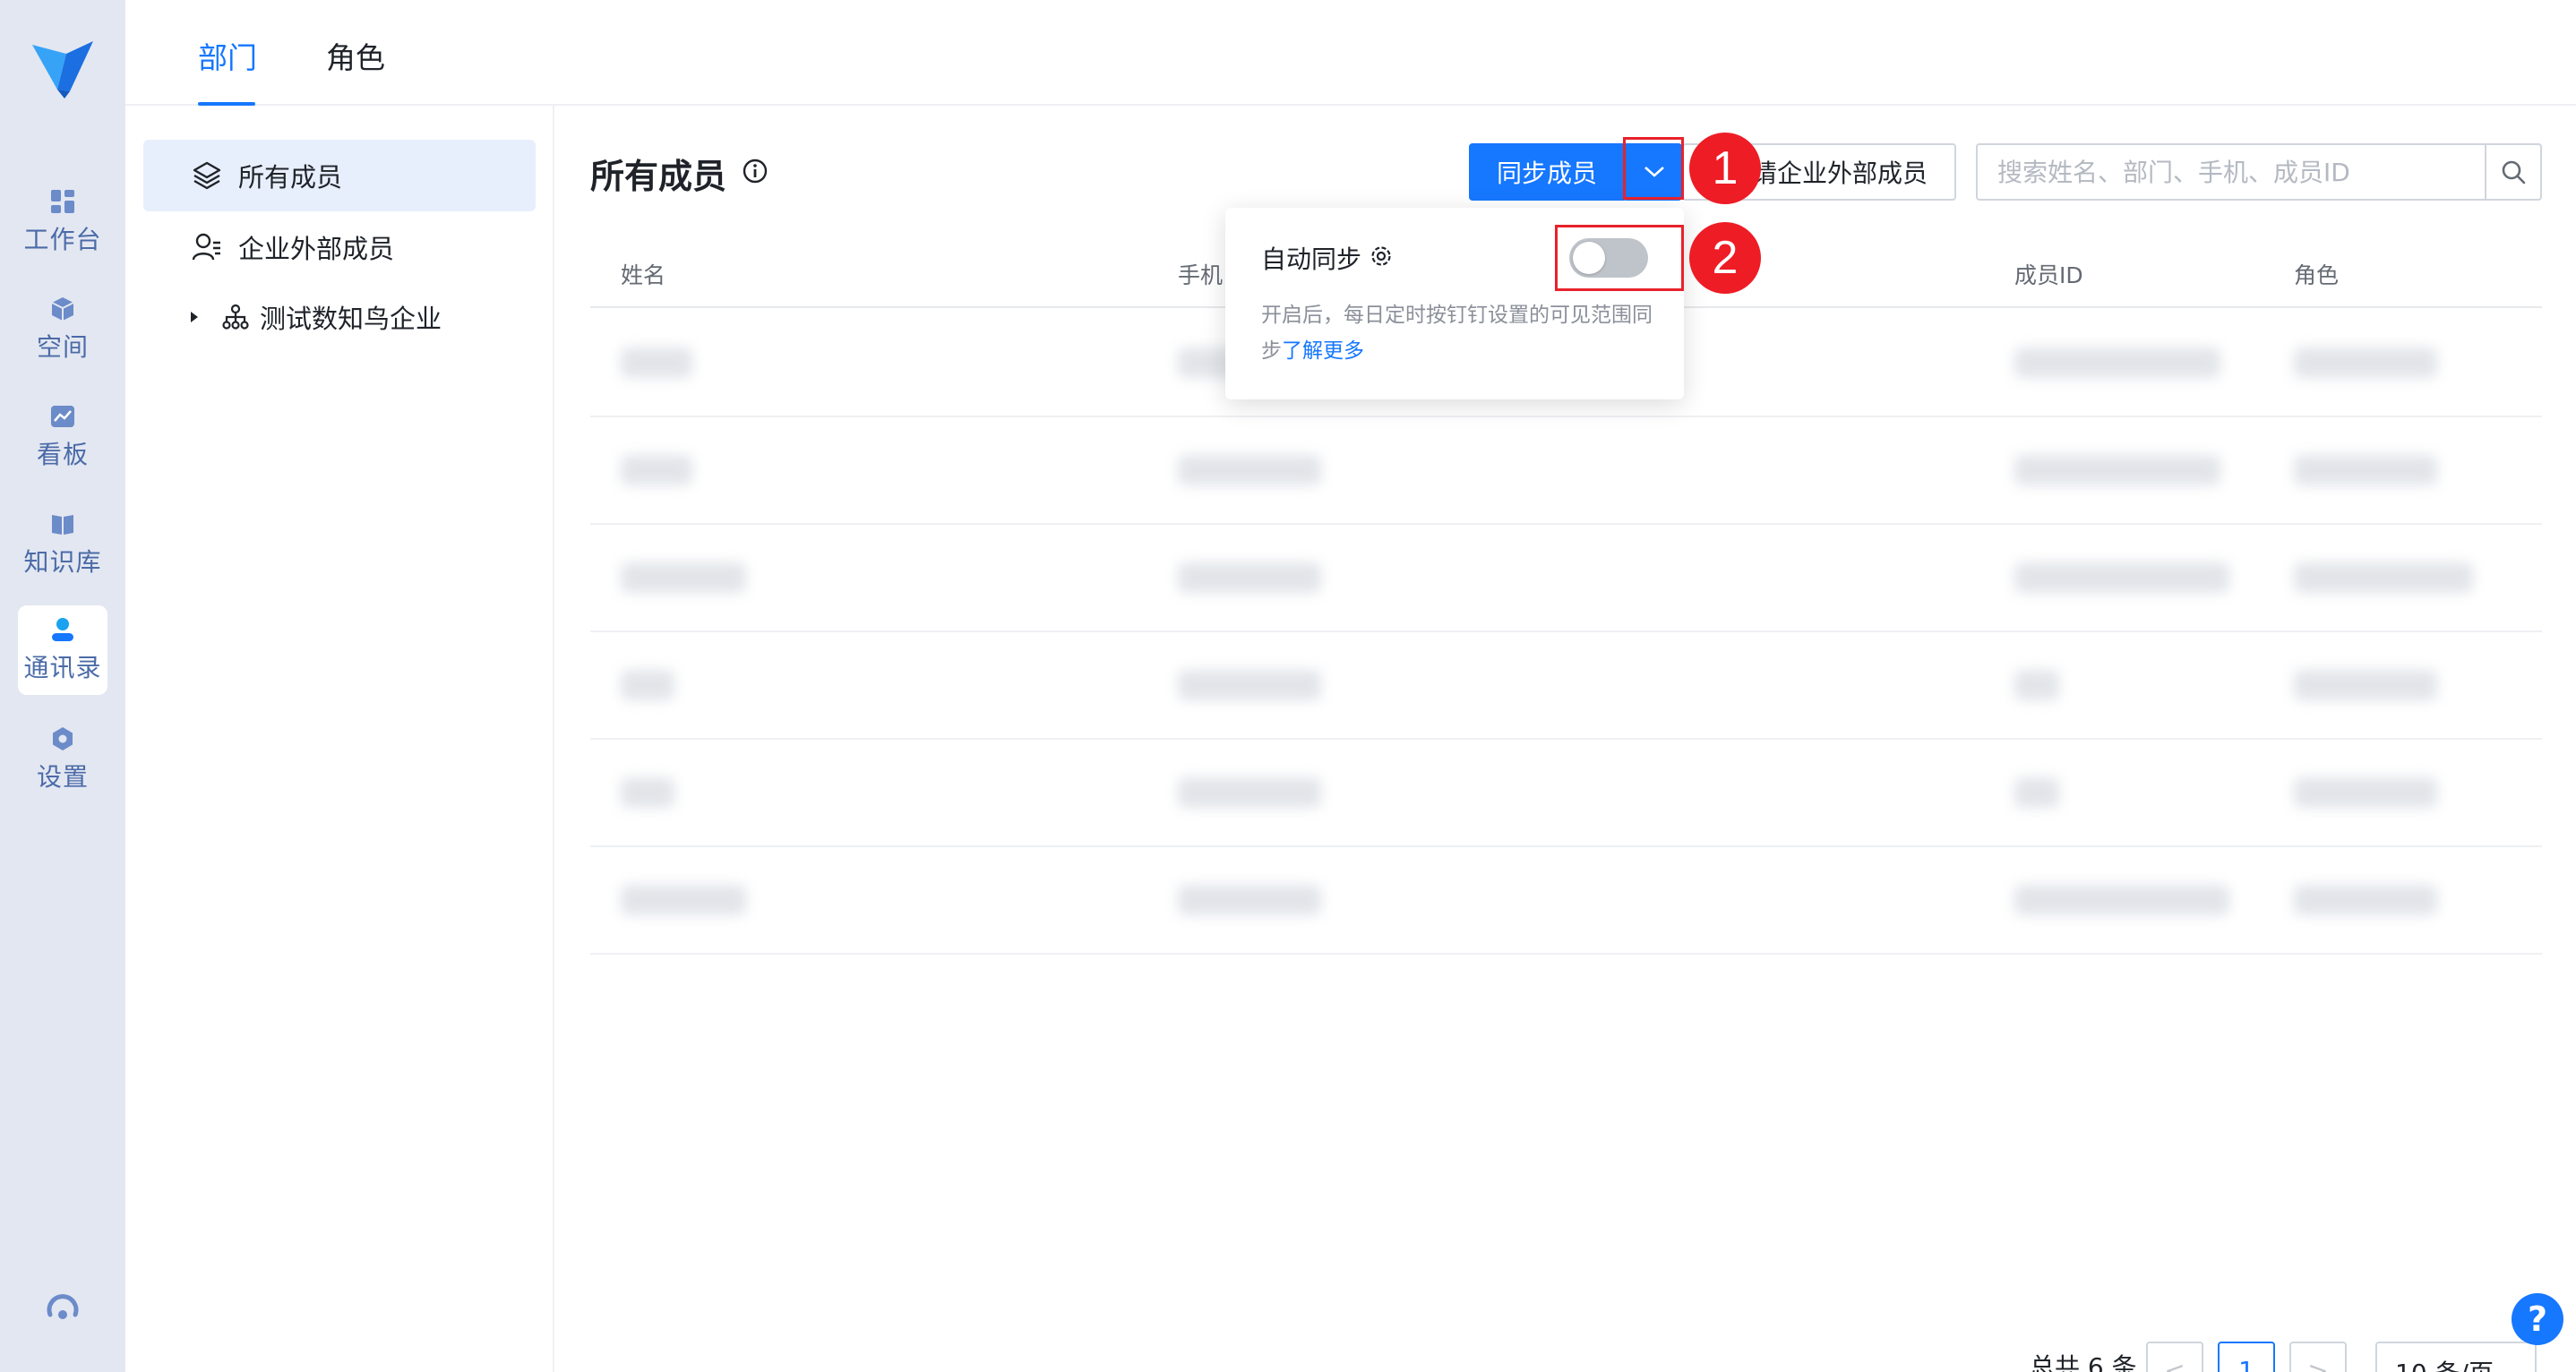 This screenshot has height=1372, width=2576. I want to click on invite-external-label: 请企业外部成员, so click(1839, 173).